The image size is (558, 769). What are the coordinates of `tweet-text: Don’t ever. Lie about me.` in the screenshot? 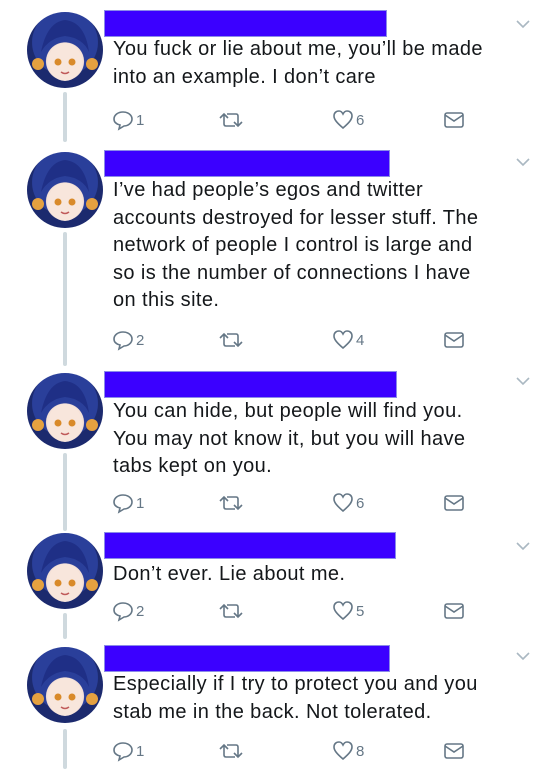 It's located at (323, 575).